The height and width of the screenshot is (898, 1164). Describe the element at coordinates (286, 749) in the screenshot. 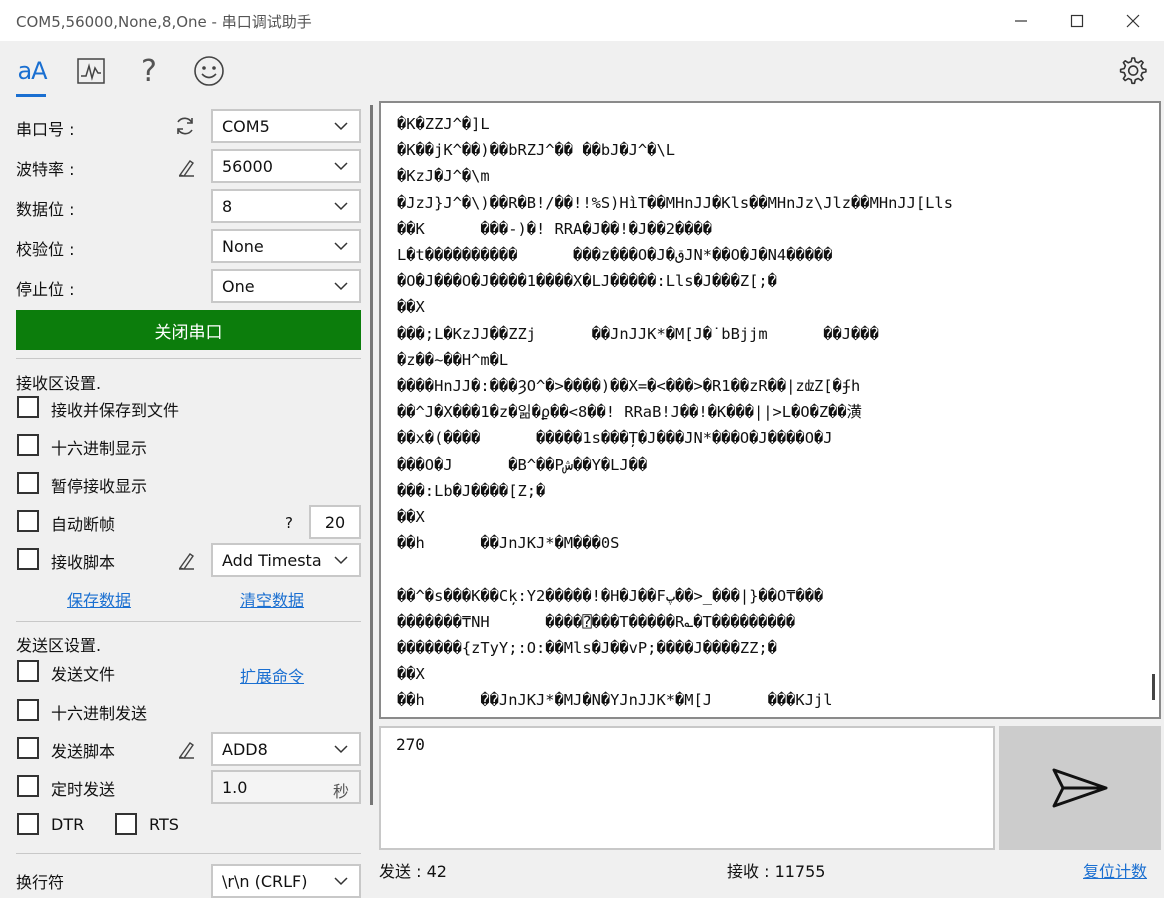

I see `send-script-select: ADD8` at that location.